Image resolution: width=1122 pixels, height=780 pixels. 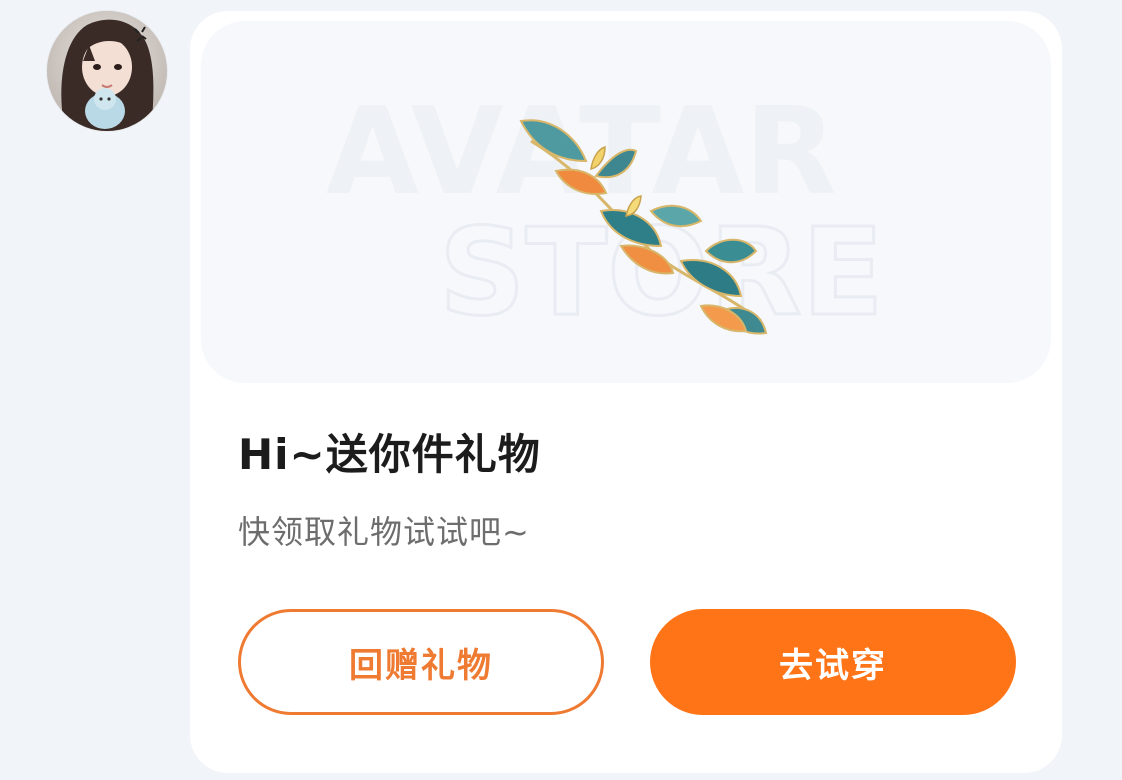 I want to click on sender-avatar, so click(x=107, y=71).